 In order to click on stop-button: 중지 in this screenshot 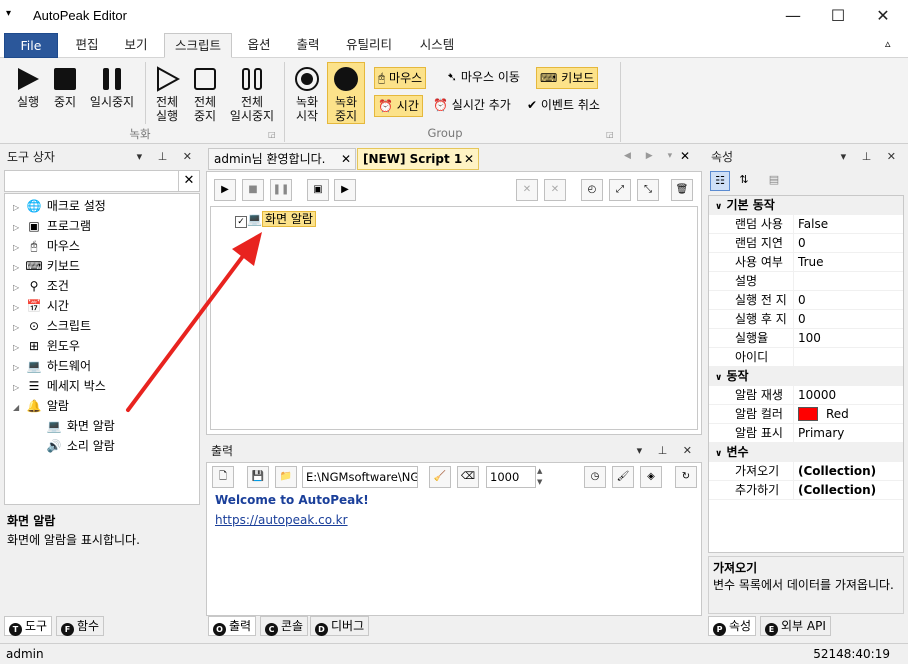, I will do `click(65, 87)`.